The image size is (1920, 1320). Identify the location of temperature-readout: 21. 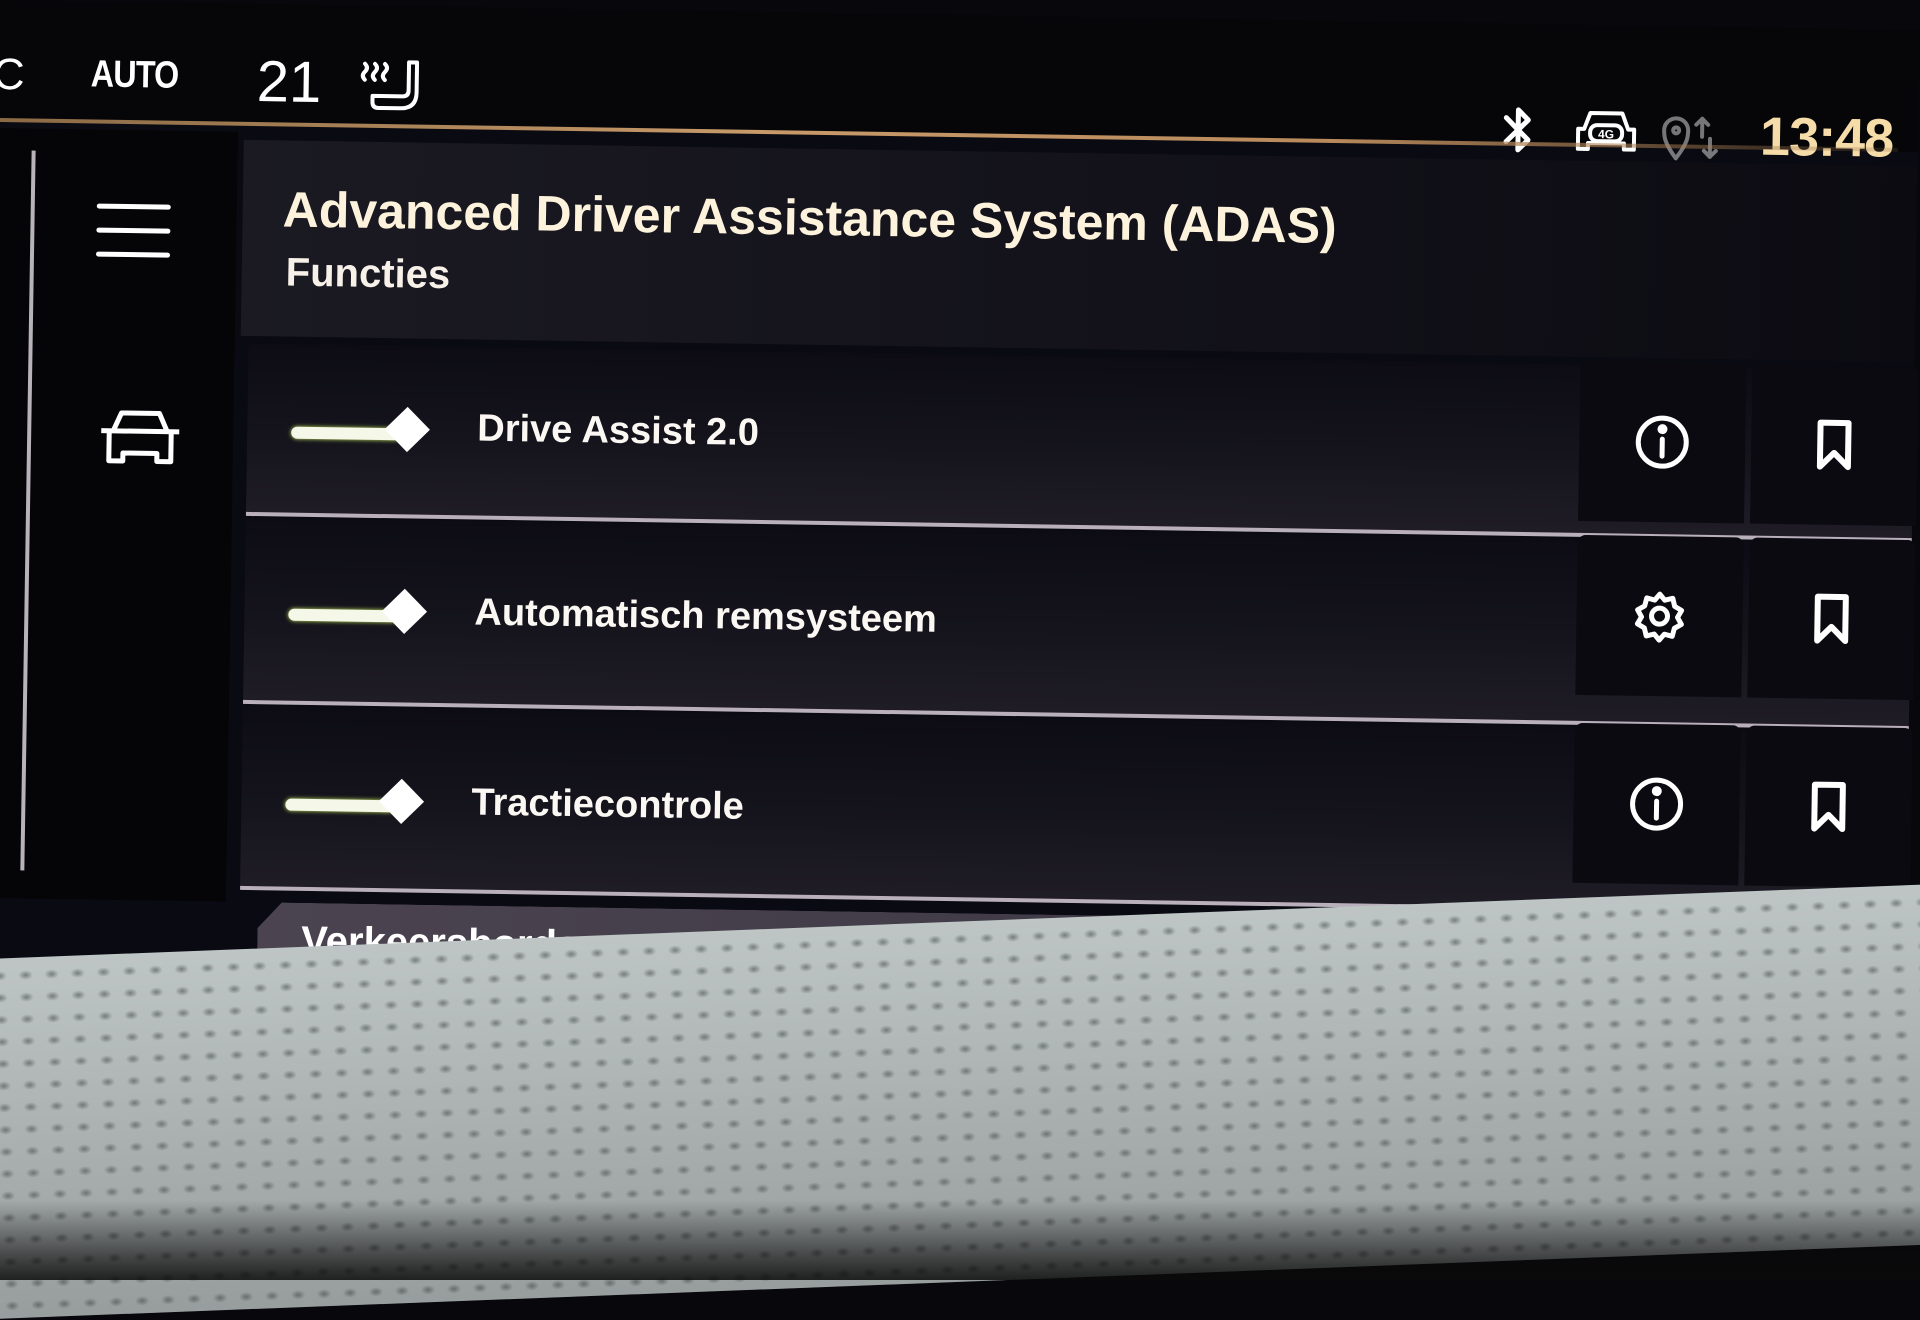
(289, 82).